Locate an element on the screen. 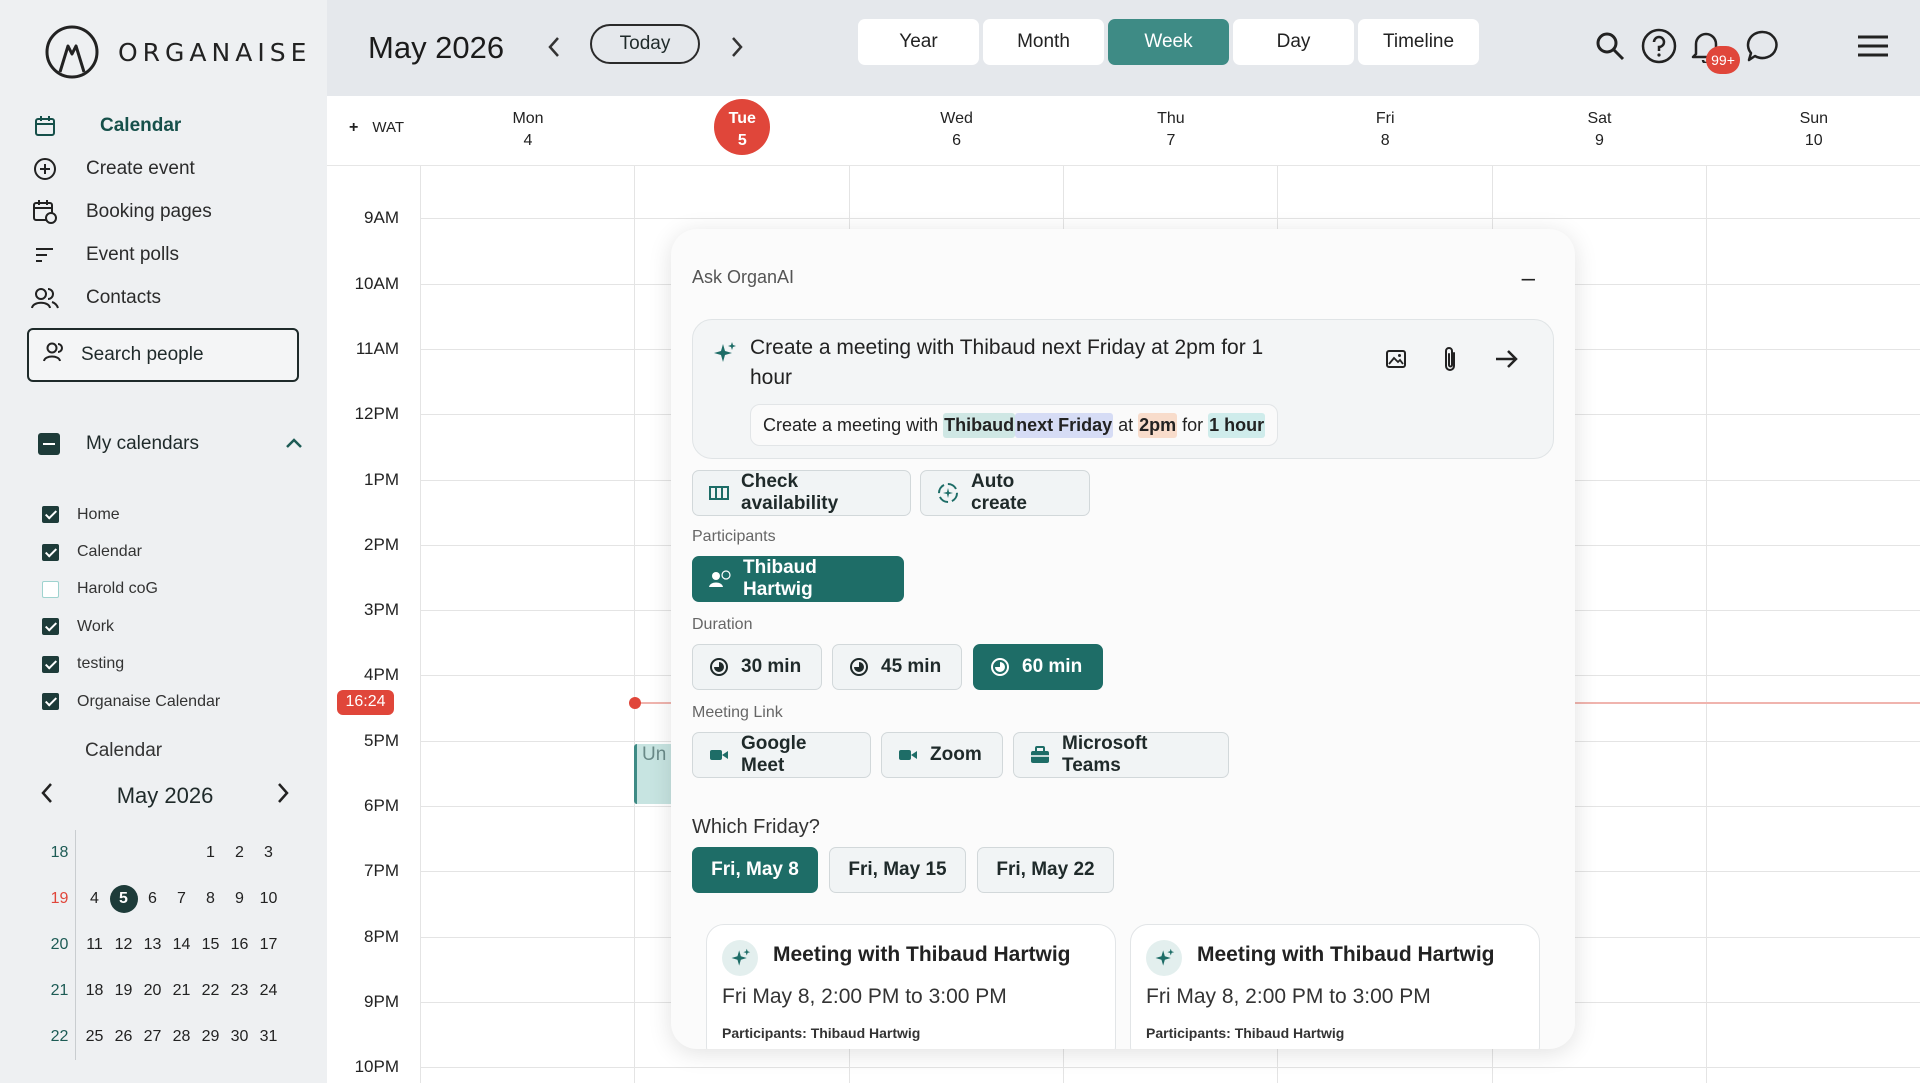  mini-calendar-day: 9 is located at coordinates (239, 899).